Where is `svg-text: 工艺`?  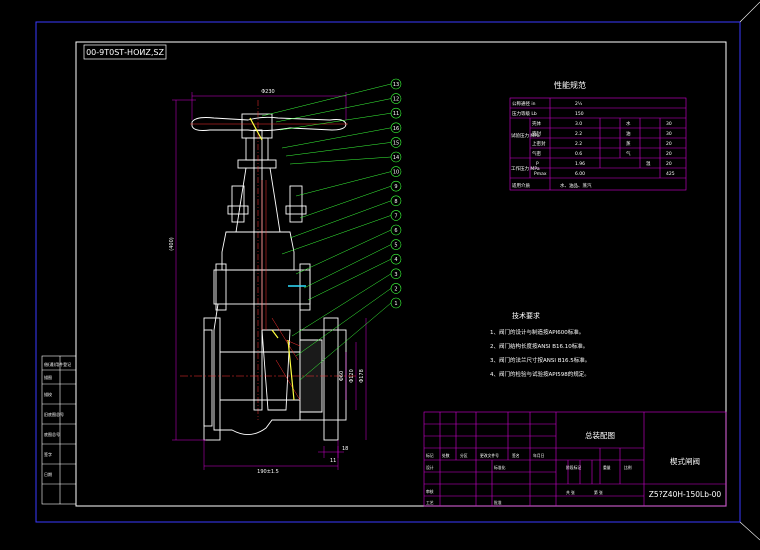 svg-text: 工艺 is located at coordinates (430, 502).